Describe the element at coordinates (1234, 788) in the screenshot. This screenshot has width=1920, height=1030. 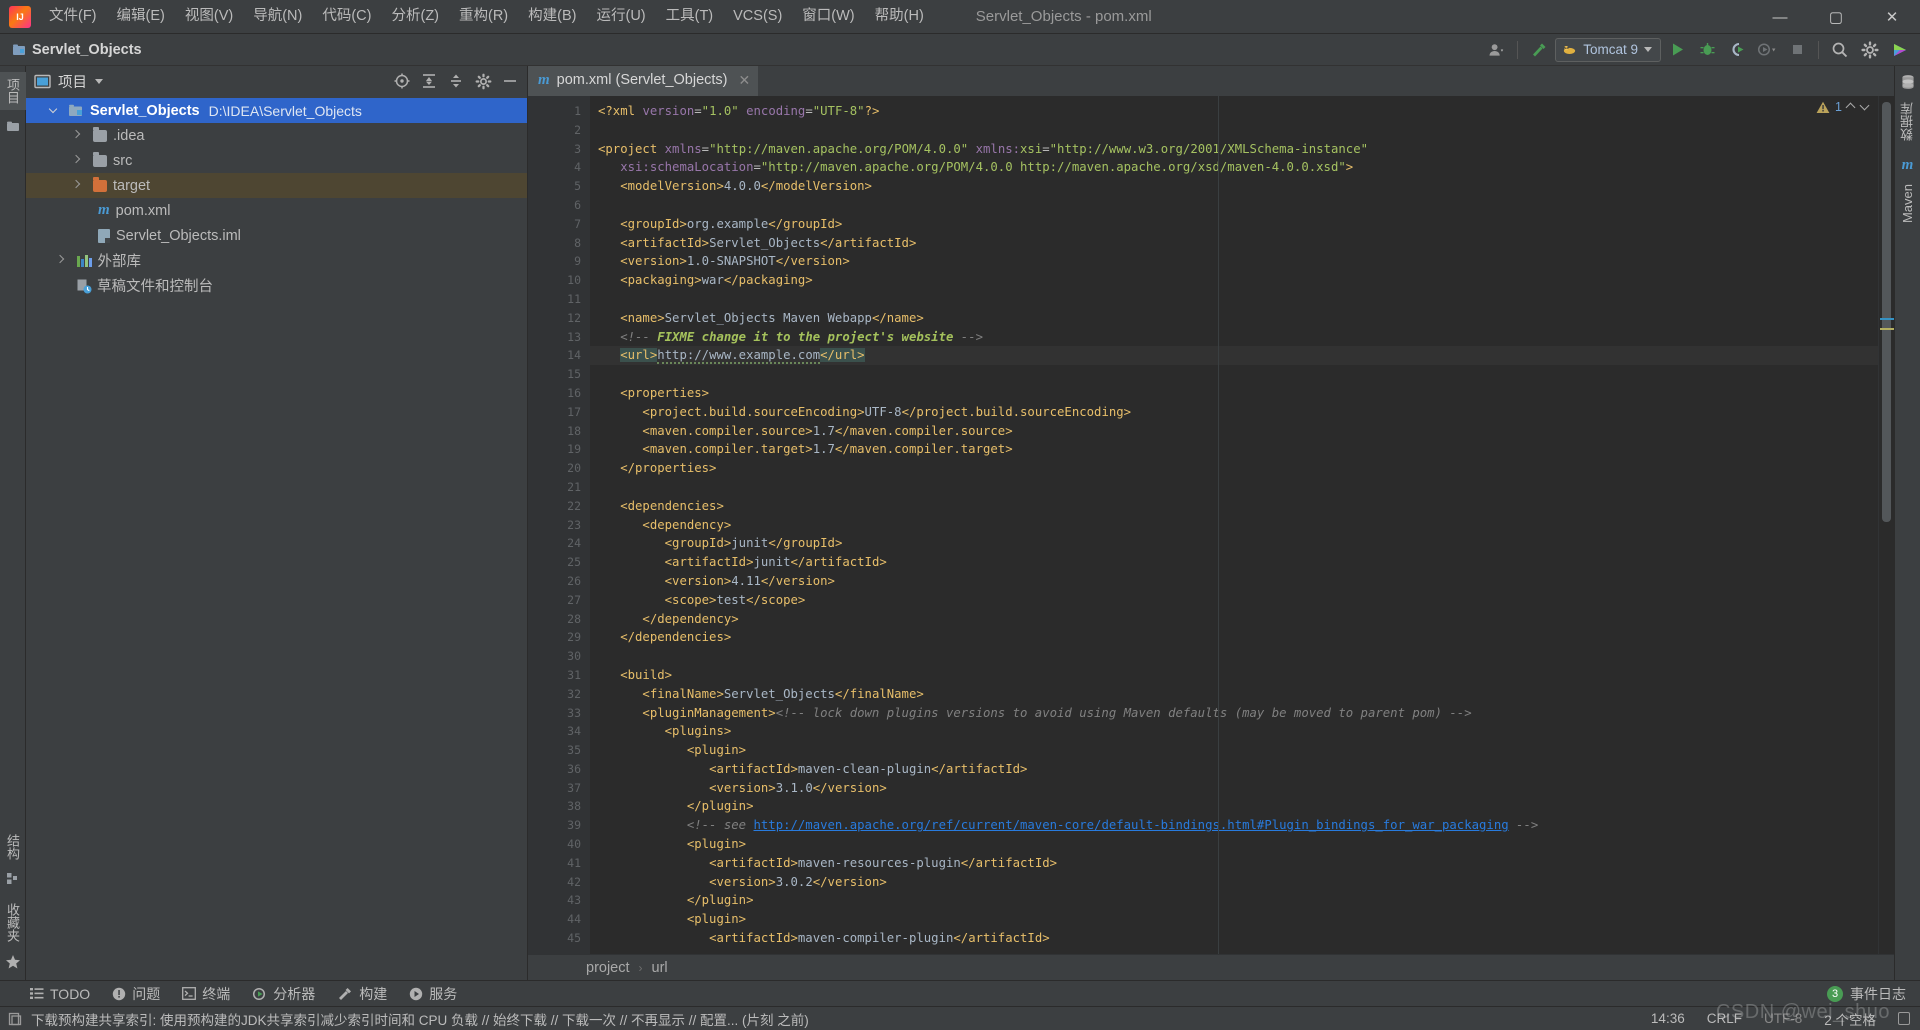
I see `code-line: <version>3.1.0</version>` at that location.